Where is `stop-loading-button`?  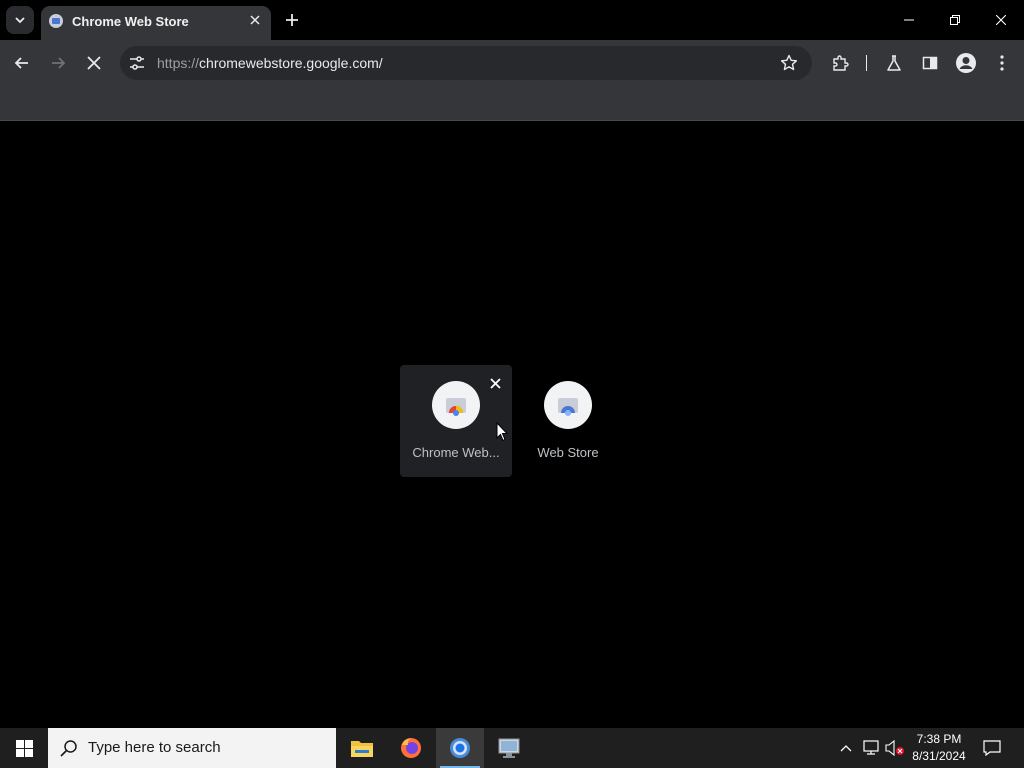
stop-loading-button is located at coordinates (94, 63).